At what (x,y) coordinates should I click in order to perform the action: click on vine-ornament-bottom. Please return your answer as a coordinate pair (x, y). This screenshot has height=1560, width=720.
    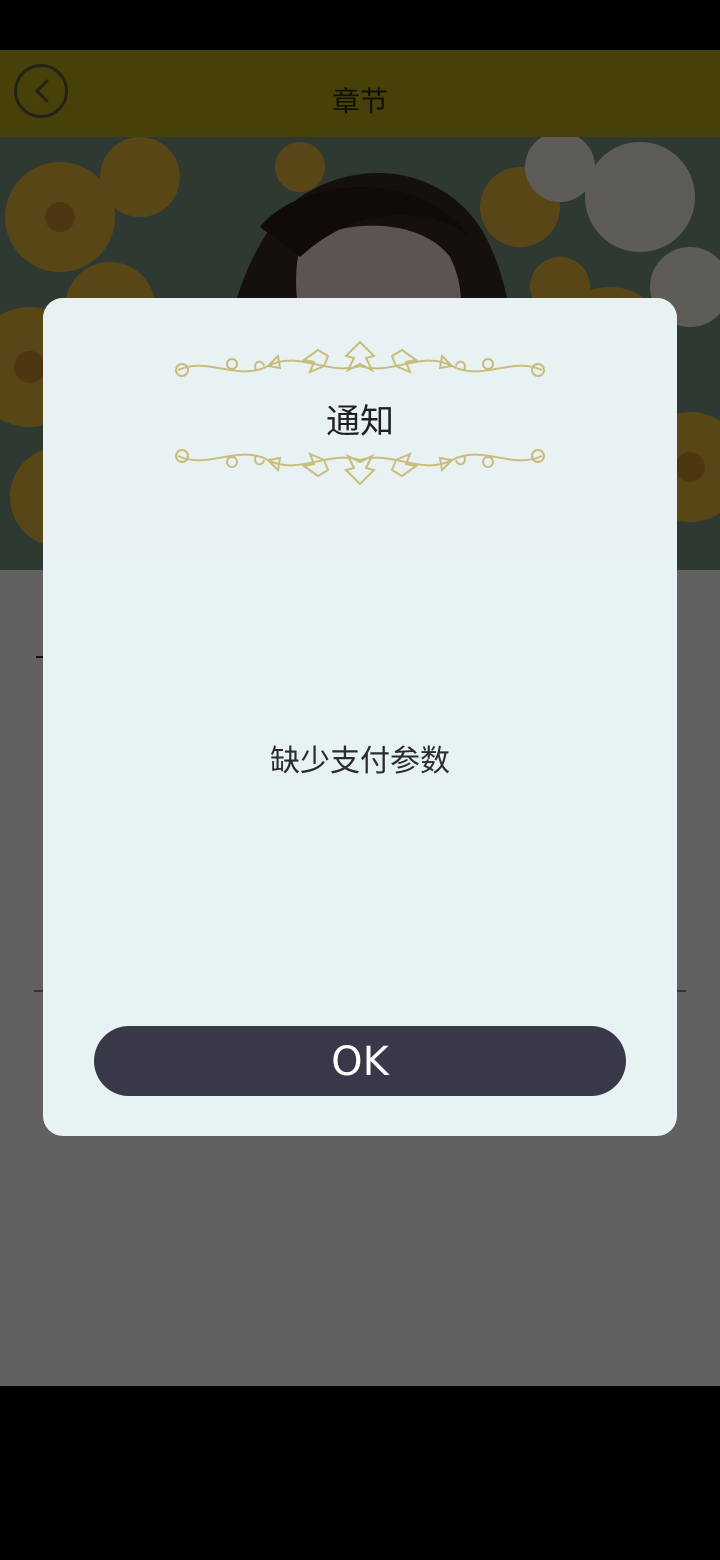
    Looking at the image, I should click on (360, 467).